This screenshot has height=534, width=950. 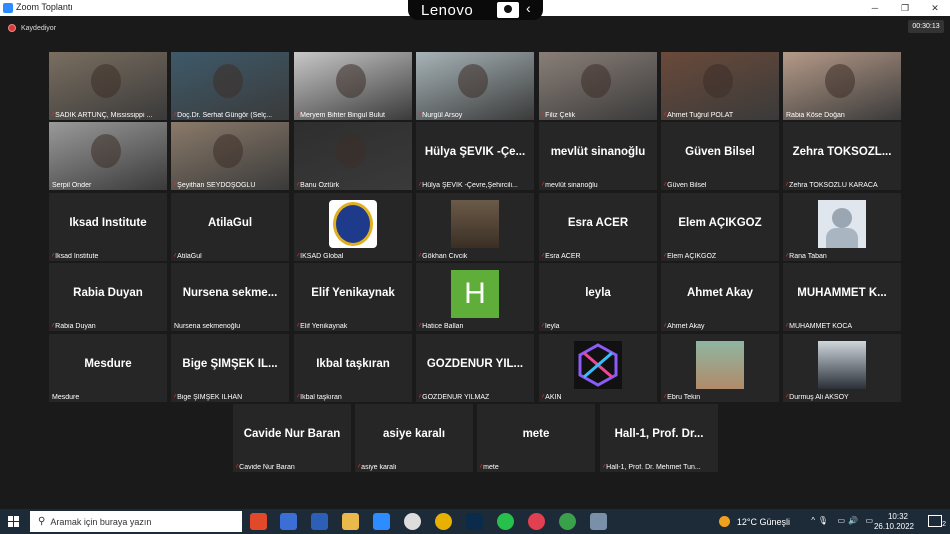 What do you see at coordinates (842, 227) in the screenshot?
I see `participant-tile: ⁄ Rana Taban` at bounding box center [842, 227].